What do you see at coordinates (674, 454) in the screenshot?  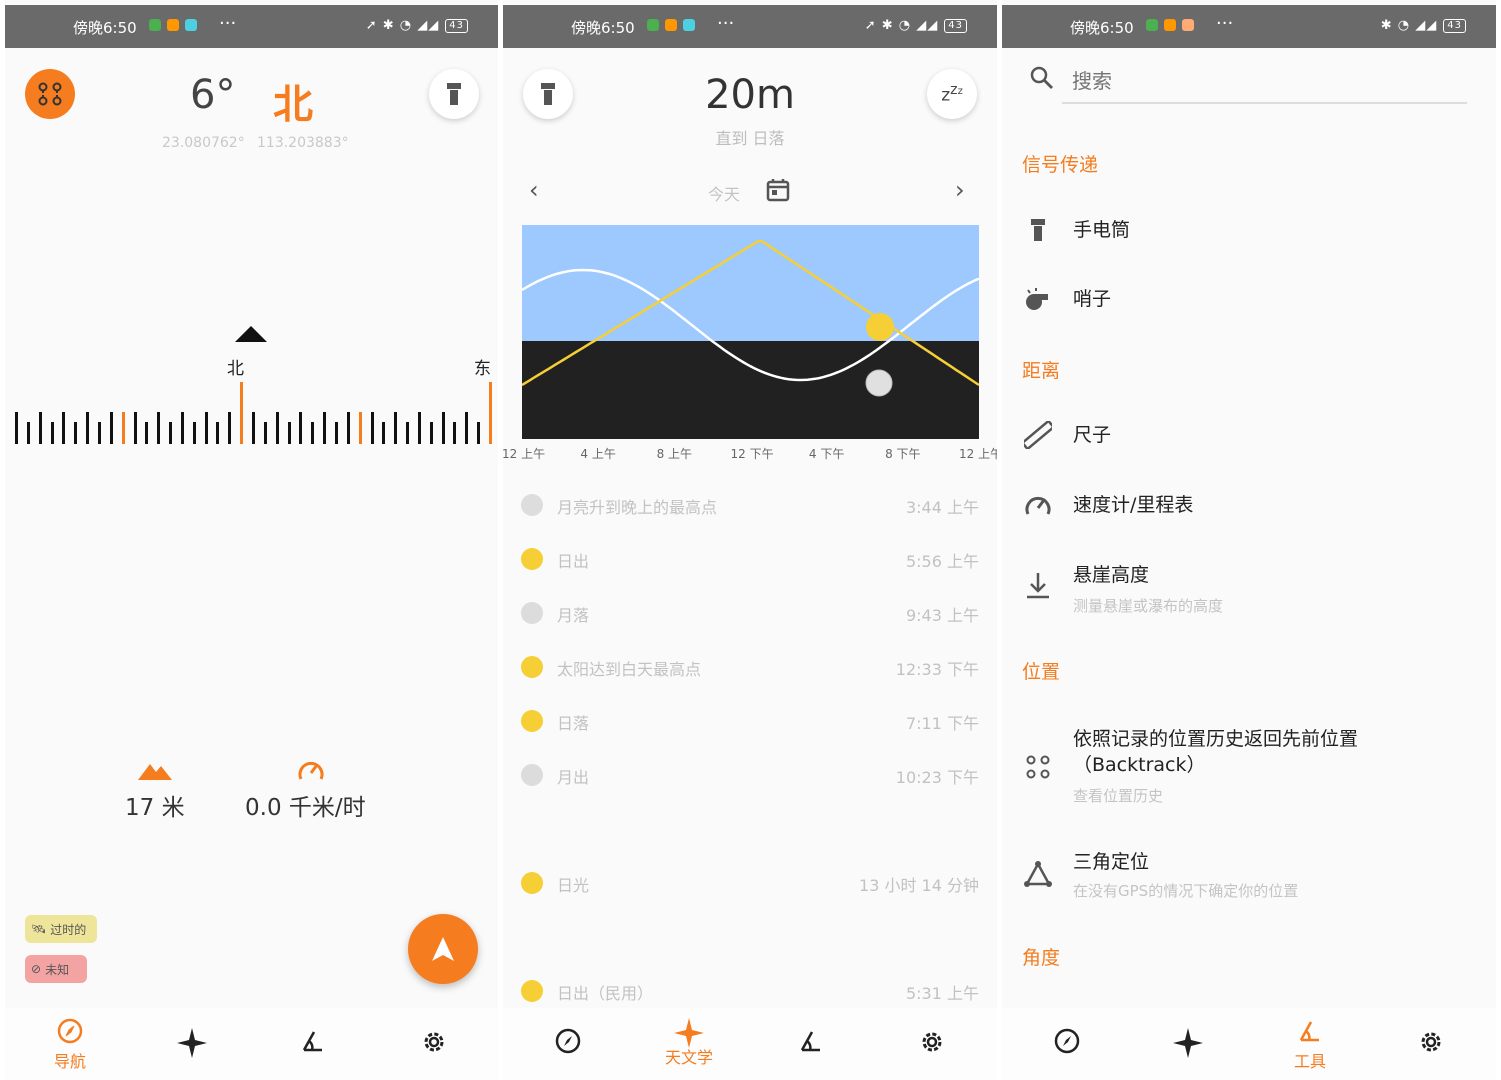 I see `time-axis-label: 8 上午` at bounding box center [674, 454].